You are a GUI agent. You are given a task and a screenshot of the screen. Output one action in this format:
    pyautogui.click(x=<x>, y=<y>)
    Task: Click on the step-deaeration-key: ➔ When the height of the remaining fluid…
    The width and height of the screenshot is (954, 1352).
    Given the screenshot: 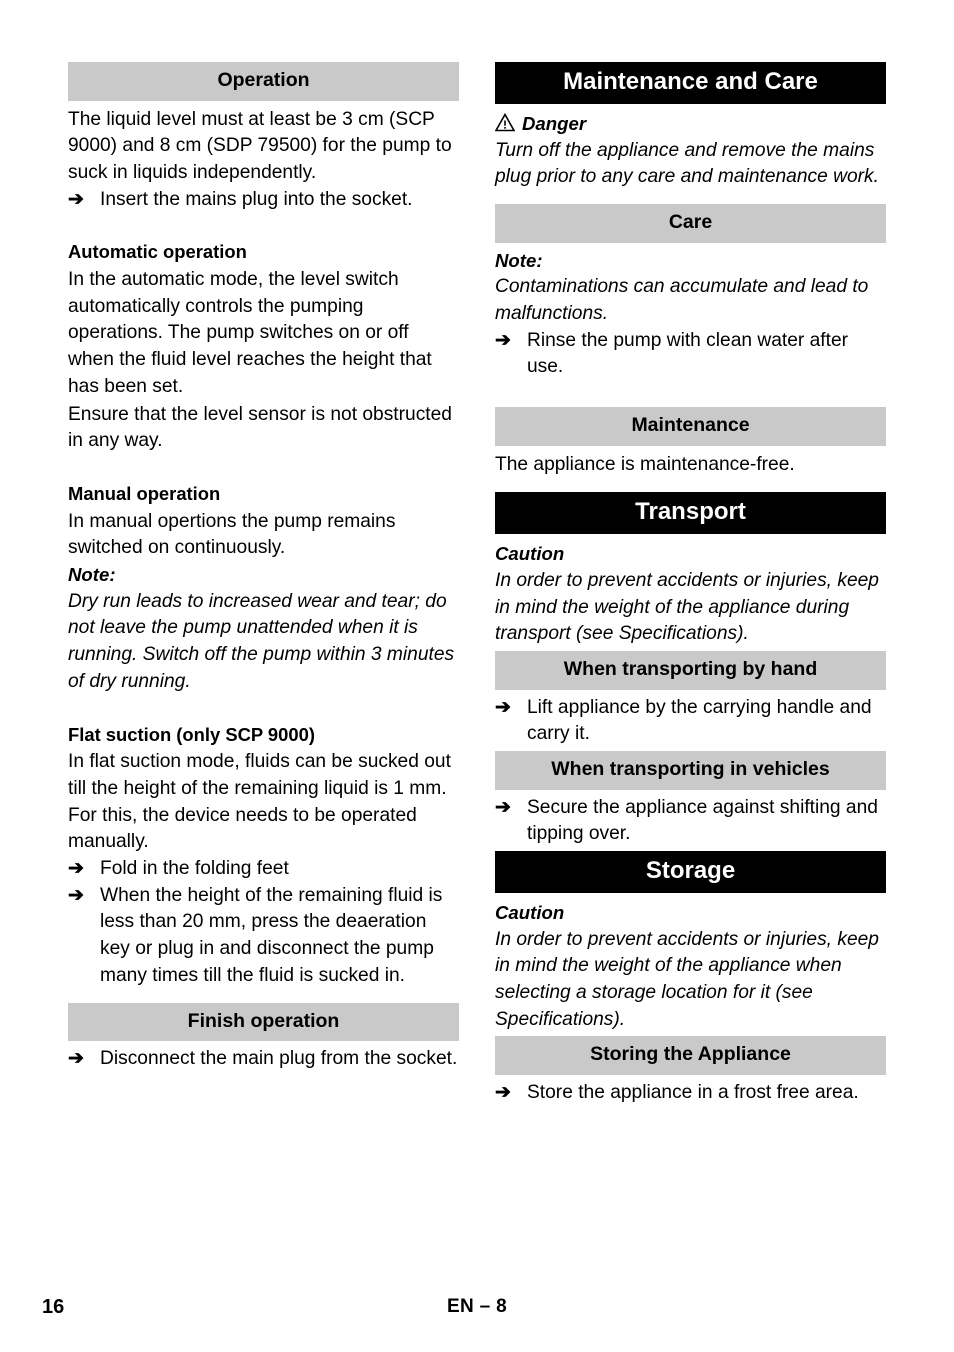 What is the action you would take?
    pyautogui.click(x=263, y=936)
    